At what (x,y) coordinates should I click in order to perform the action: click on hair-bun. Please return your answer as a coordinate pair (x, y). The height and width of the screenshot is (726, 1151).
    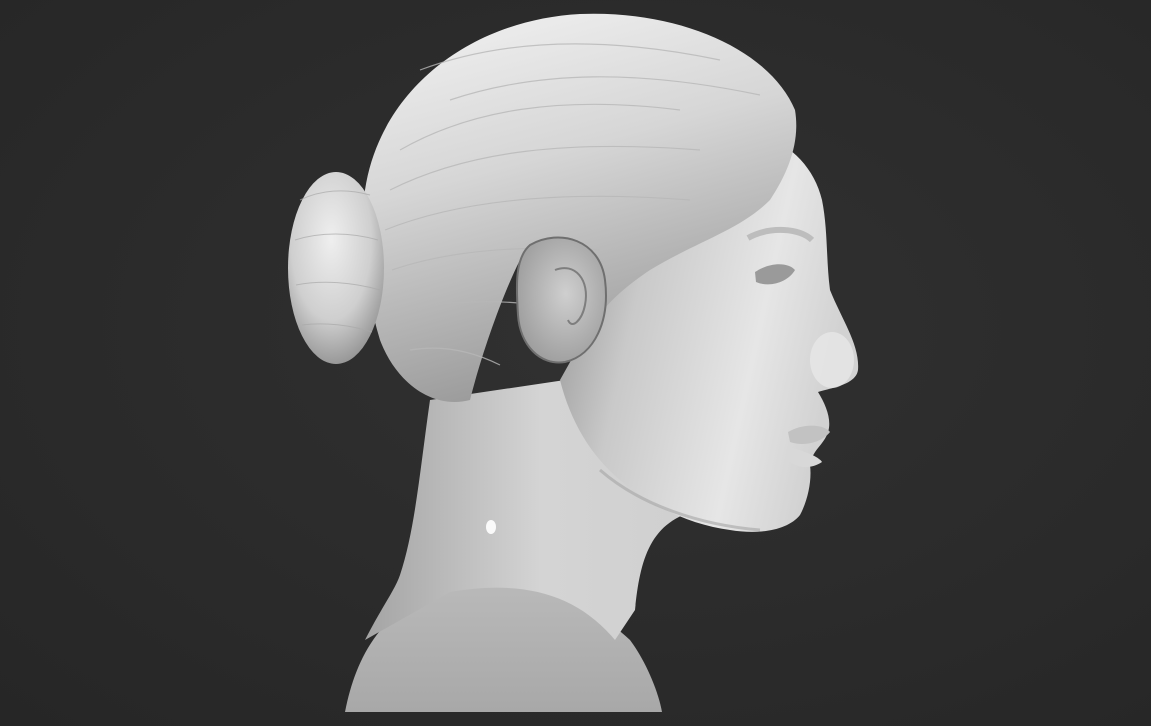
    Looking at the image, I should click on (336, 268).